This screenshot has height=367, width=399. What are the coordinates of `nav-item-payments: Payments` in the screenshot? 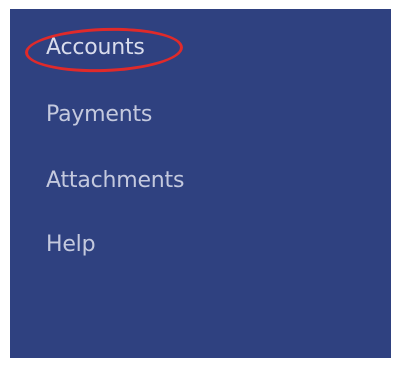 It's located at (99, 115).